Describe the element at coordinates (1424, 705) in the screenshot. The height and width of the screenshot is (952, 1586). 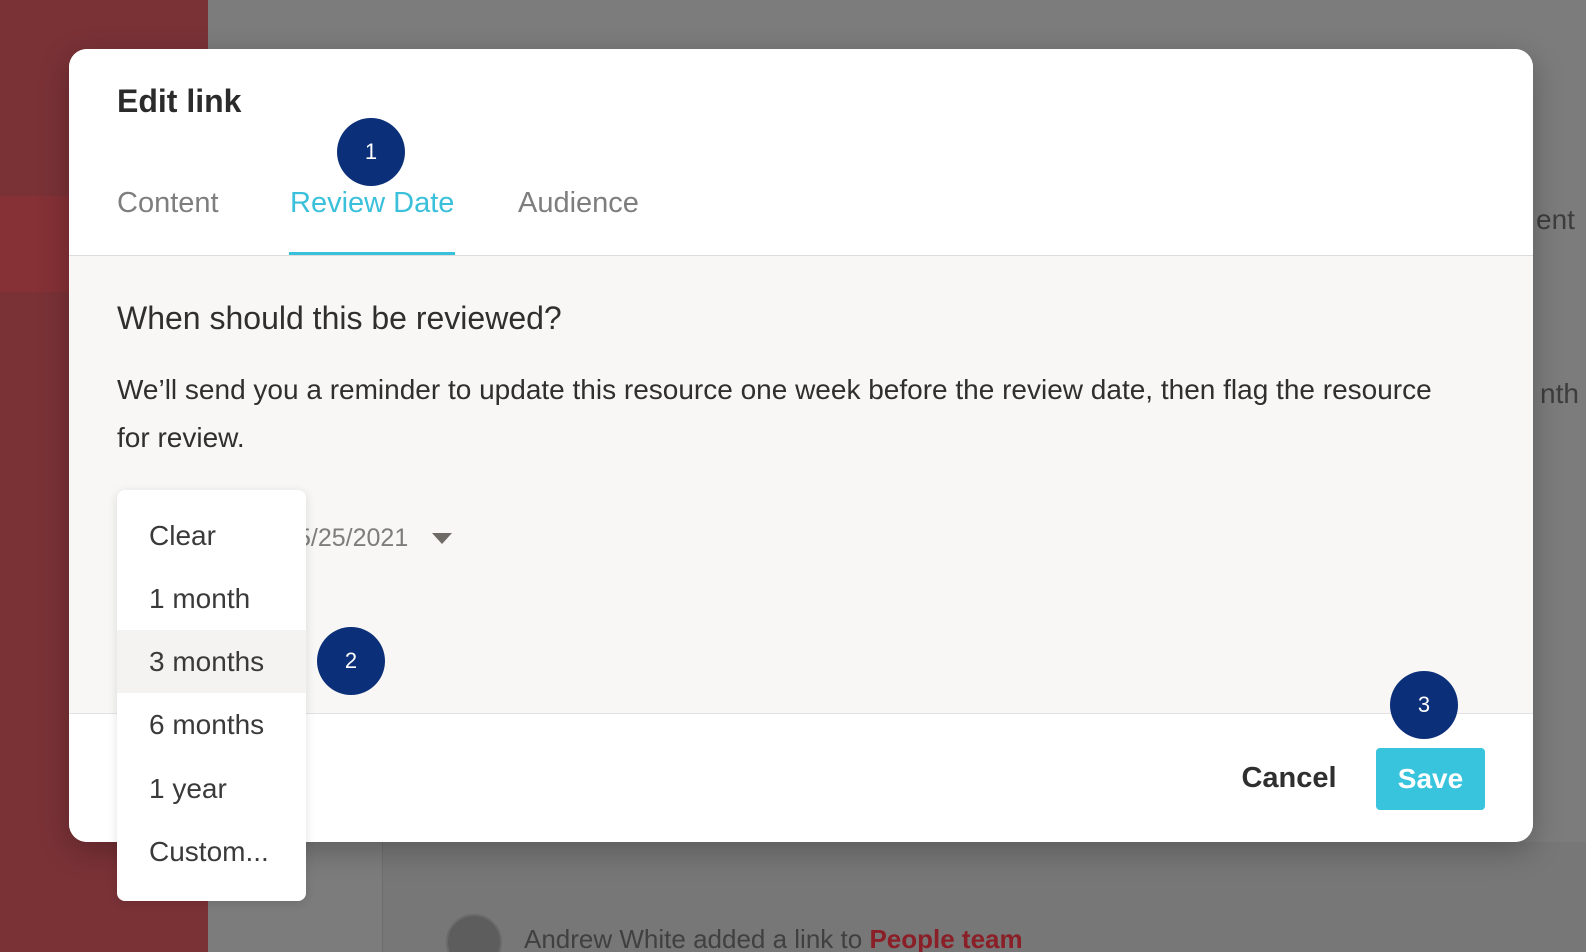
I see `step-badge-3: 3` at that location.